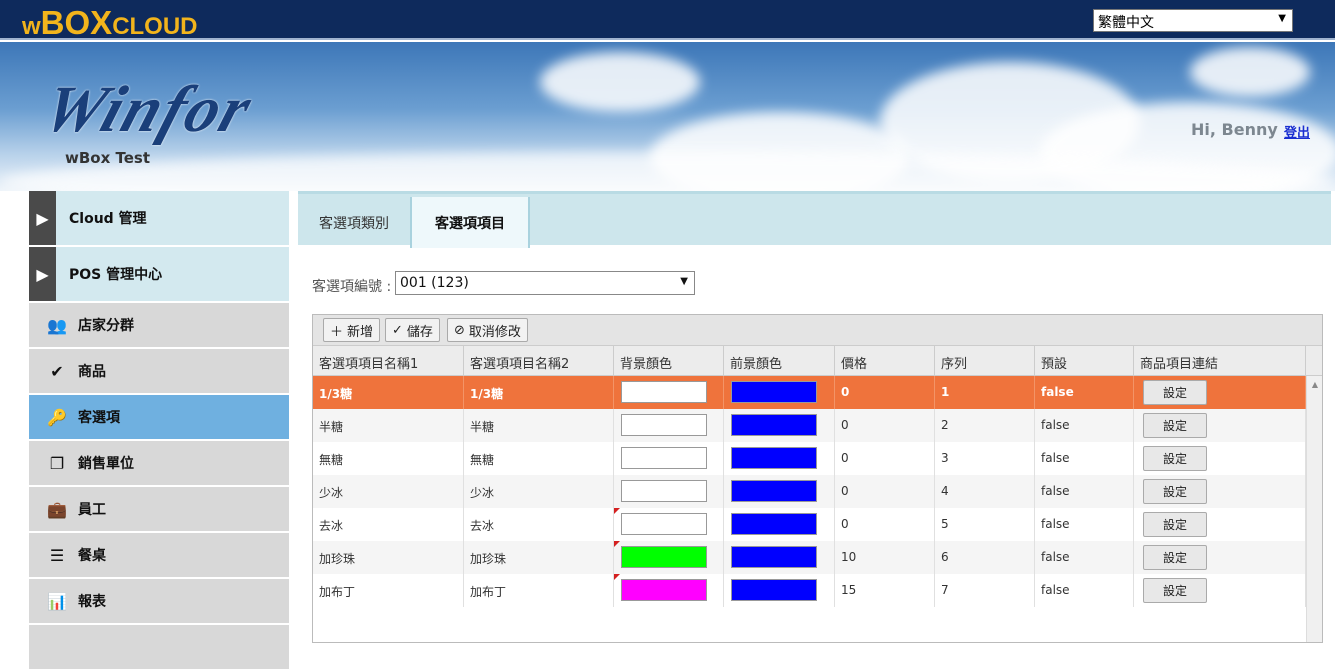 The height and width of the screenshot is (671, 1335). I want to click on column-header: 預設, so click(1084, 361).